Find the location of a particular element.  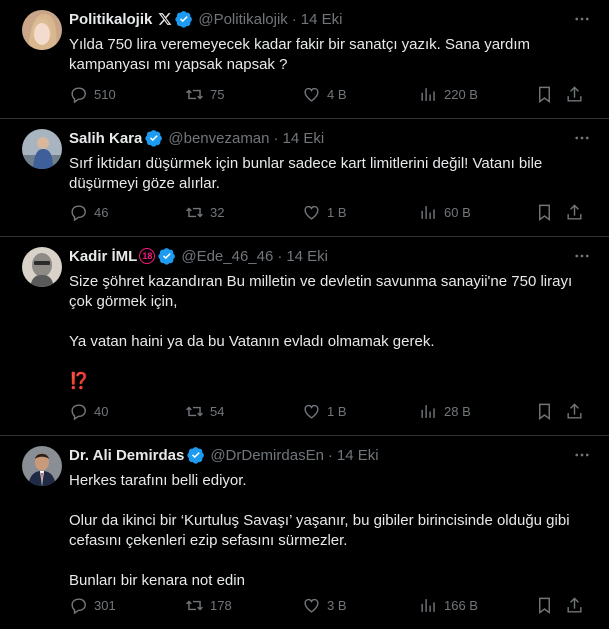

views-button: 166 B is located at coordinates (448, 605).